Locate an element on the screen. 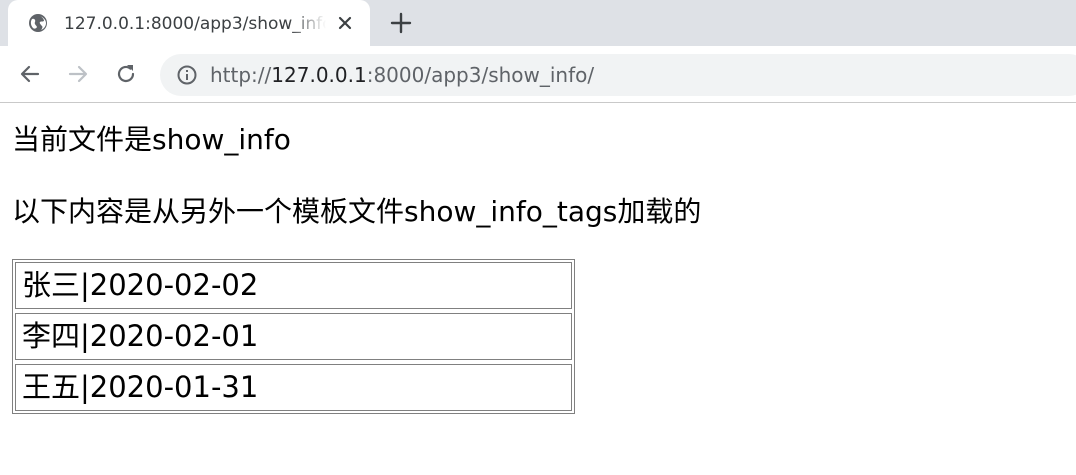 Image resolution: width=1076 pixels, height=475 pixels. table-row: 李四|2020-02-01 is located at coordinates (293, 336).